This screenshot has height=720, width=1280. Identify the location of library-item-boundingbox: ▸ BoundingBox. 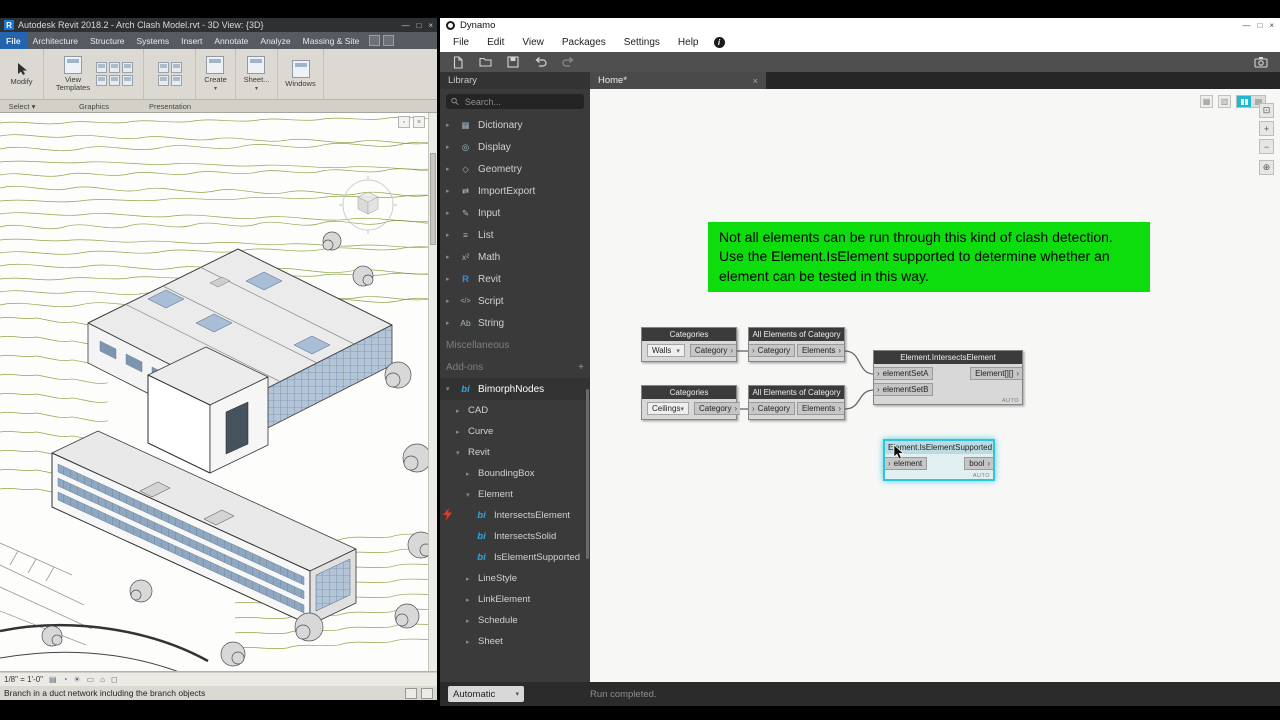
(515, 473).